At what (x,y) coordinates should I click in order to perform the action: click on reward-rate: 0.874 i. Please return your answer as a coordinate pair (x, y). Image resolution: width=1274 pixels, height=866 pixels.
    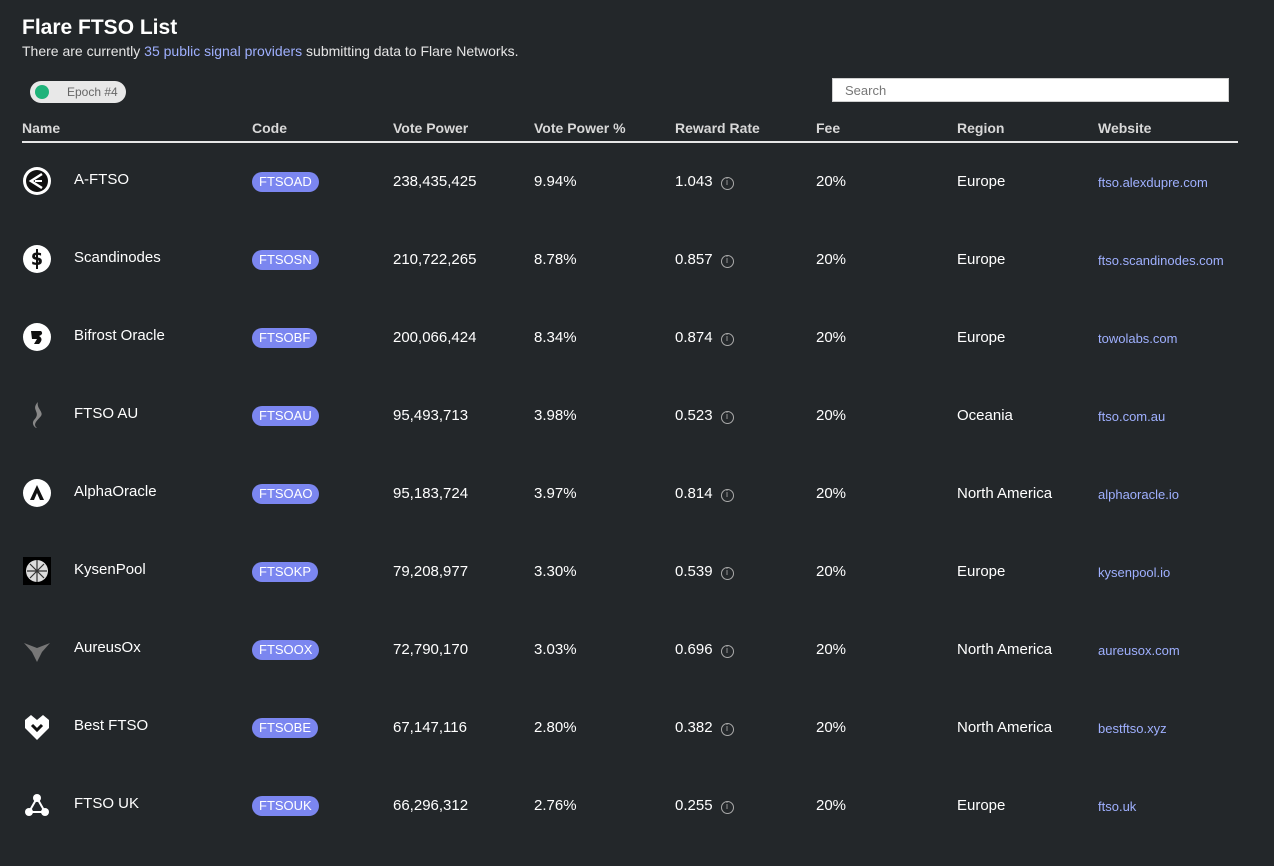
    Looking at the image, I should click on (704, 337).